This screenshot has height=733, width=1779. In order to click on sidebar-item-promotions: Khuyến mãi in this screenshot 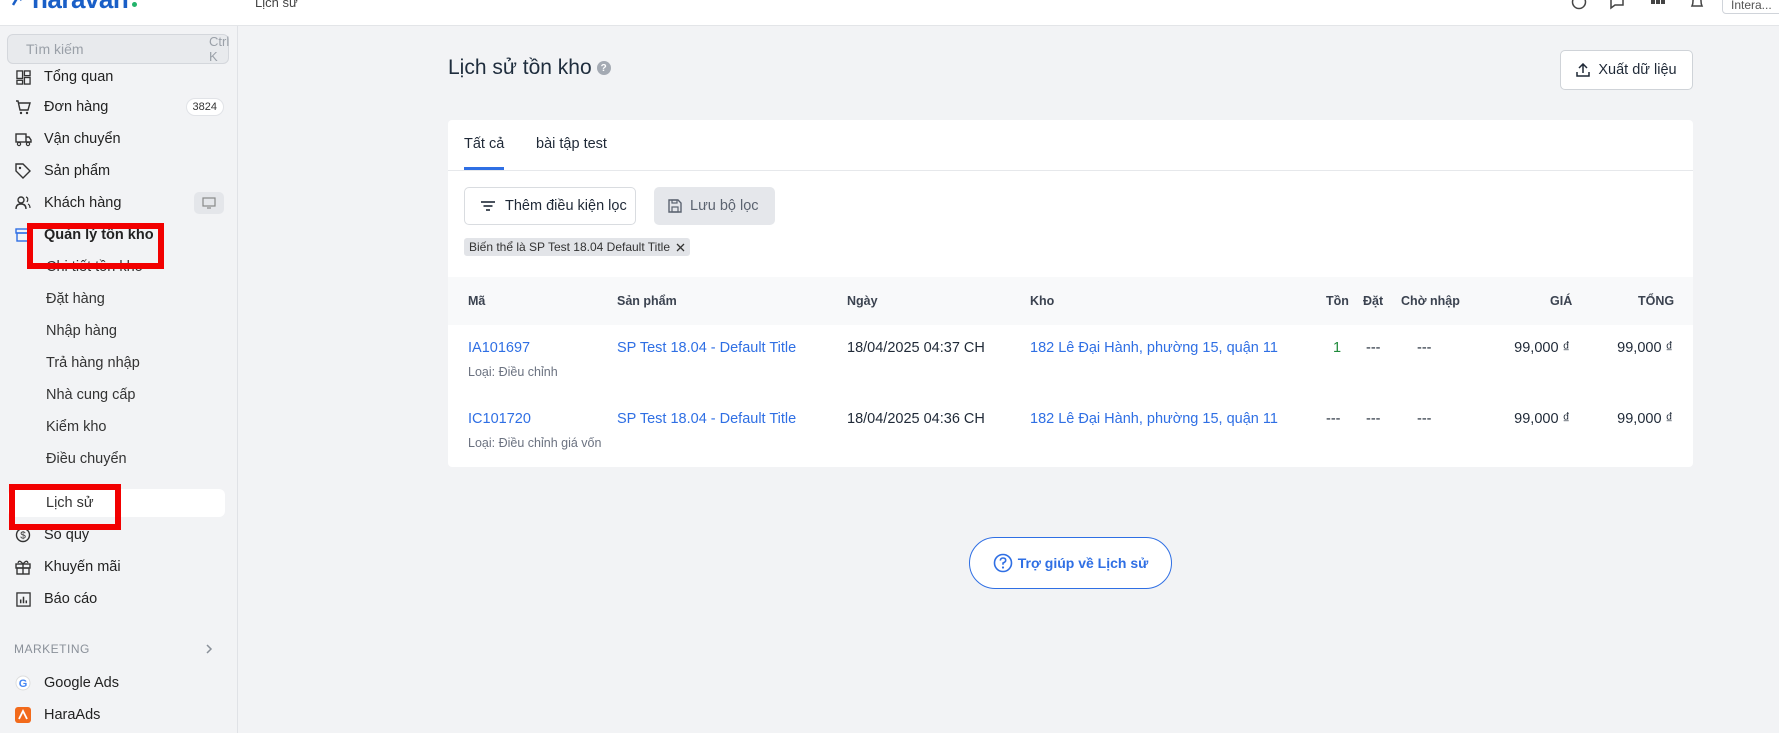, I will do `click(116, 567)`.